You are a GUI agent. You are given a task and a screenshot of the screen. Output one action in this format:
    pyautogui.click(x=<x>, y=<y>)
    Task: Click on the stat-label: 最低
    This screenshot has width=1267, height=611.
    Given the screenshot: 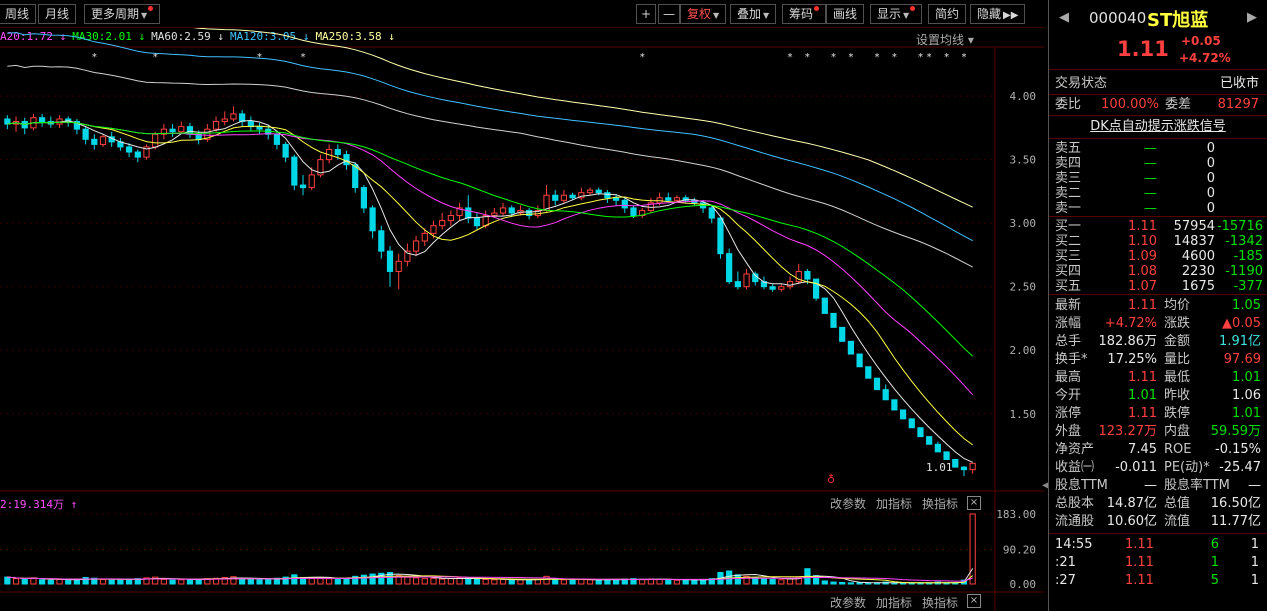 What is the action you would take?
    pyautogui.click(x=1177, y=377)
    